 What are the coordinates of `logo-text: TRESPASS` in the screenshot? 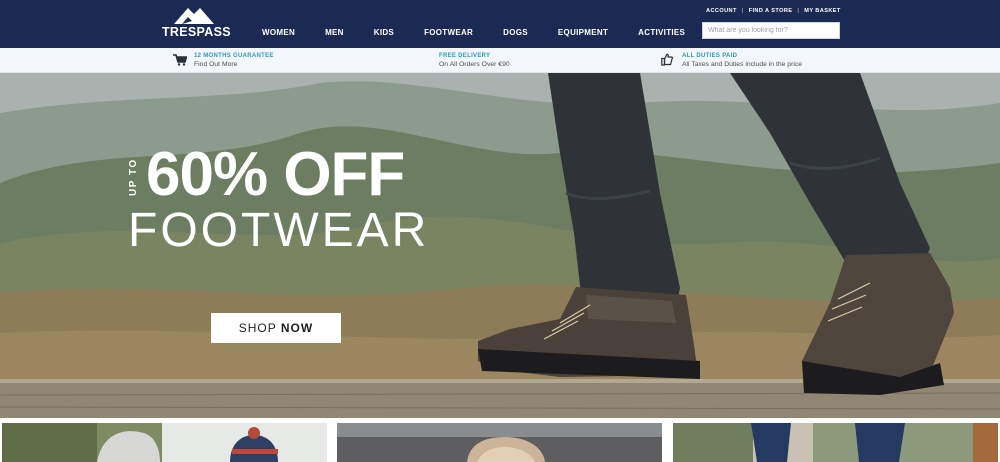 It's located at (196, 32).